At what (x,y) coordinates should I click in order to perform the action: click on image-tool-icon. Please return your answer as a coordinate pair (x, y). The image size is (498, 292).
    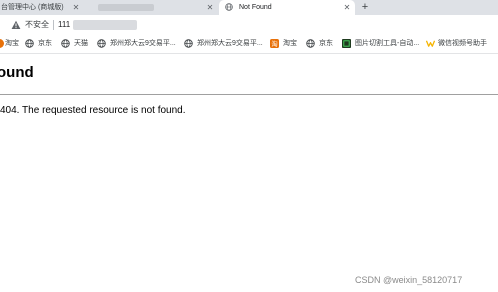
    Looking at the image, I should click on (346, 43).